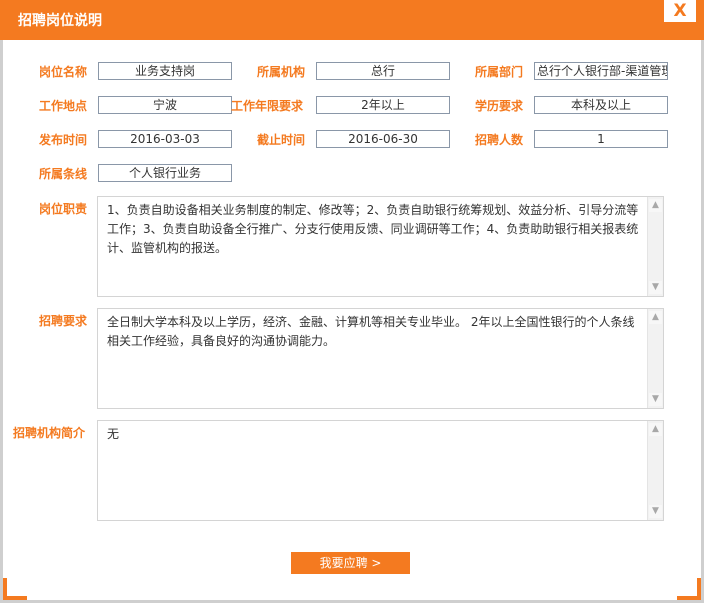 The height and width of the screenshot is (603, 704). Describe the element at coordinates (655, 246) in the screenshot. I see `duties-scrollbar: ▲ ▼` at that location.